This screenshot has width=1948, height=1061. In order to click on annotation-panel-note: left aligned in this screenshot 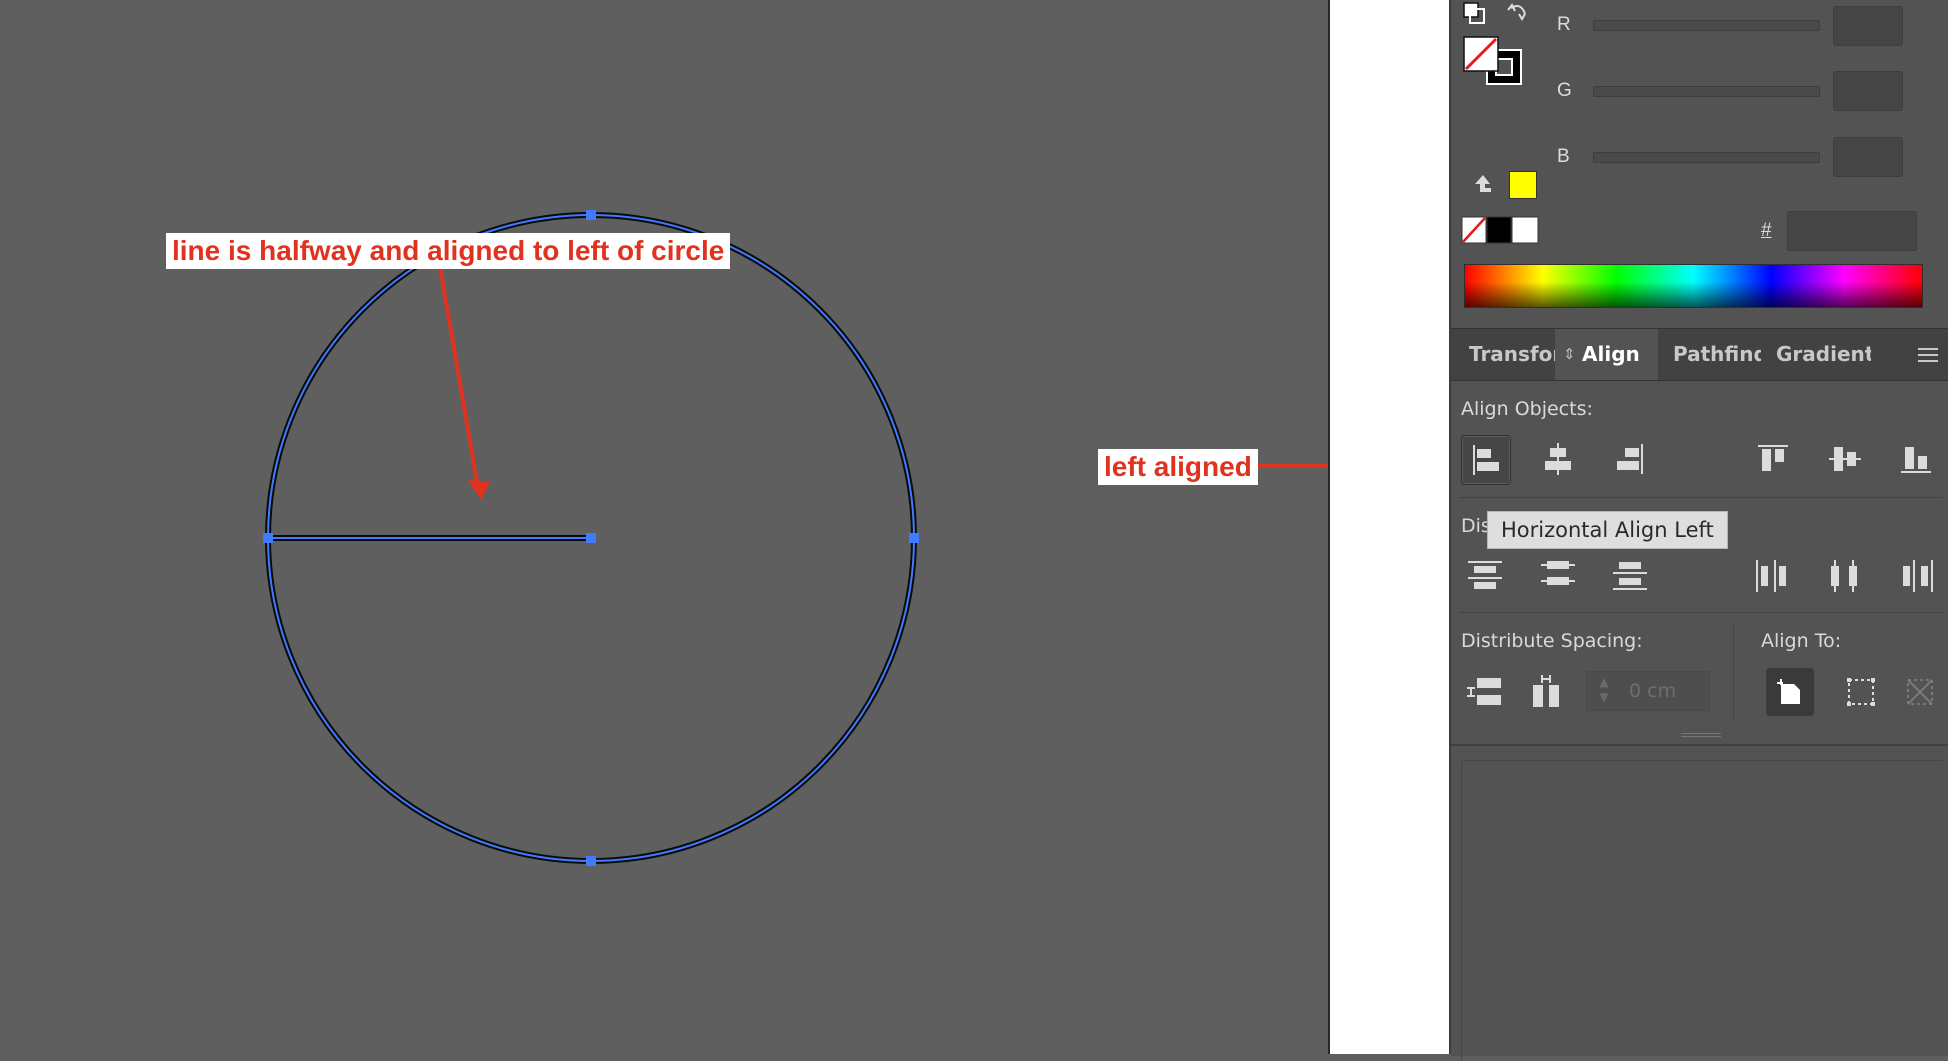, I will do `click(1178, 467)`.